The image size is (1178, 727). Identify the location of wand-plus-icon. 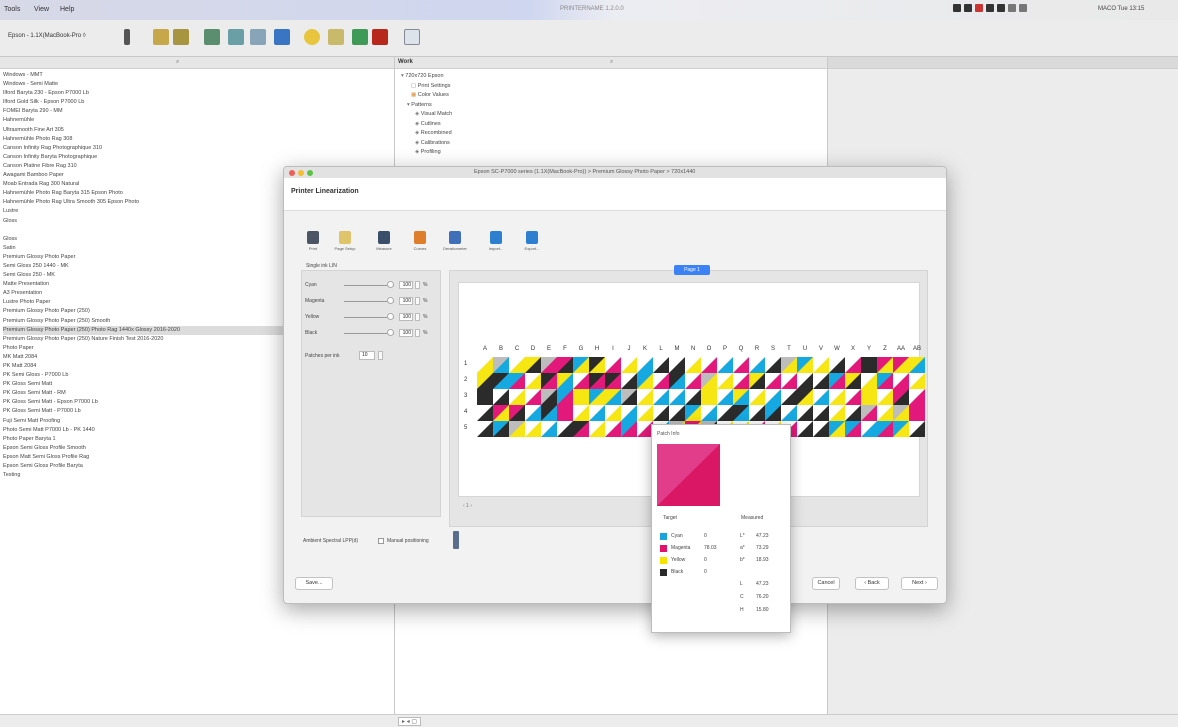
(258, 37).